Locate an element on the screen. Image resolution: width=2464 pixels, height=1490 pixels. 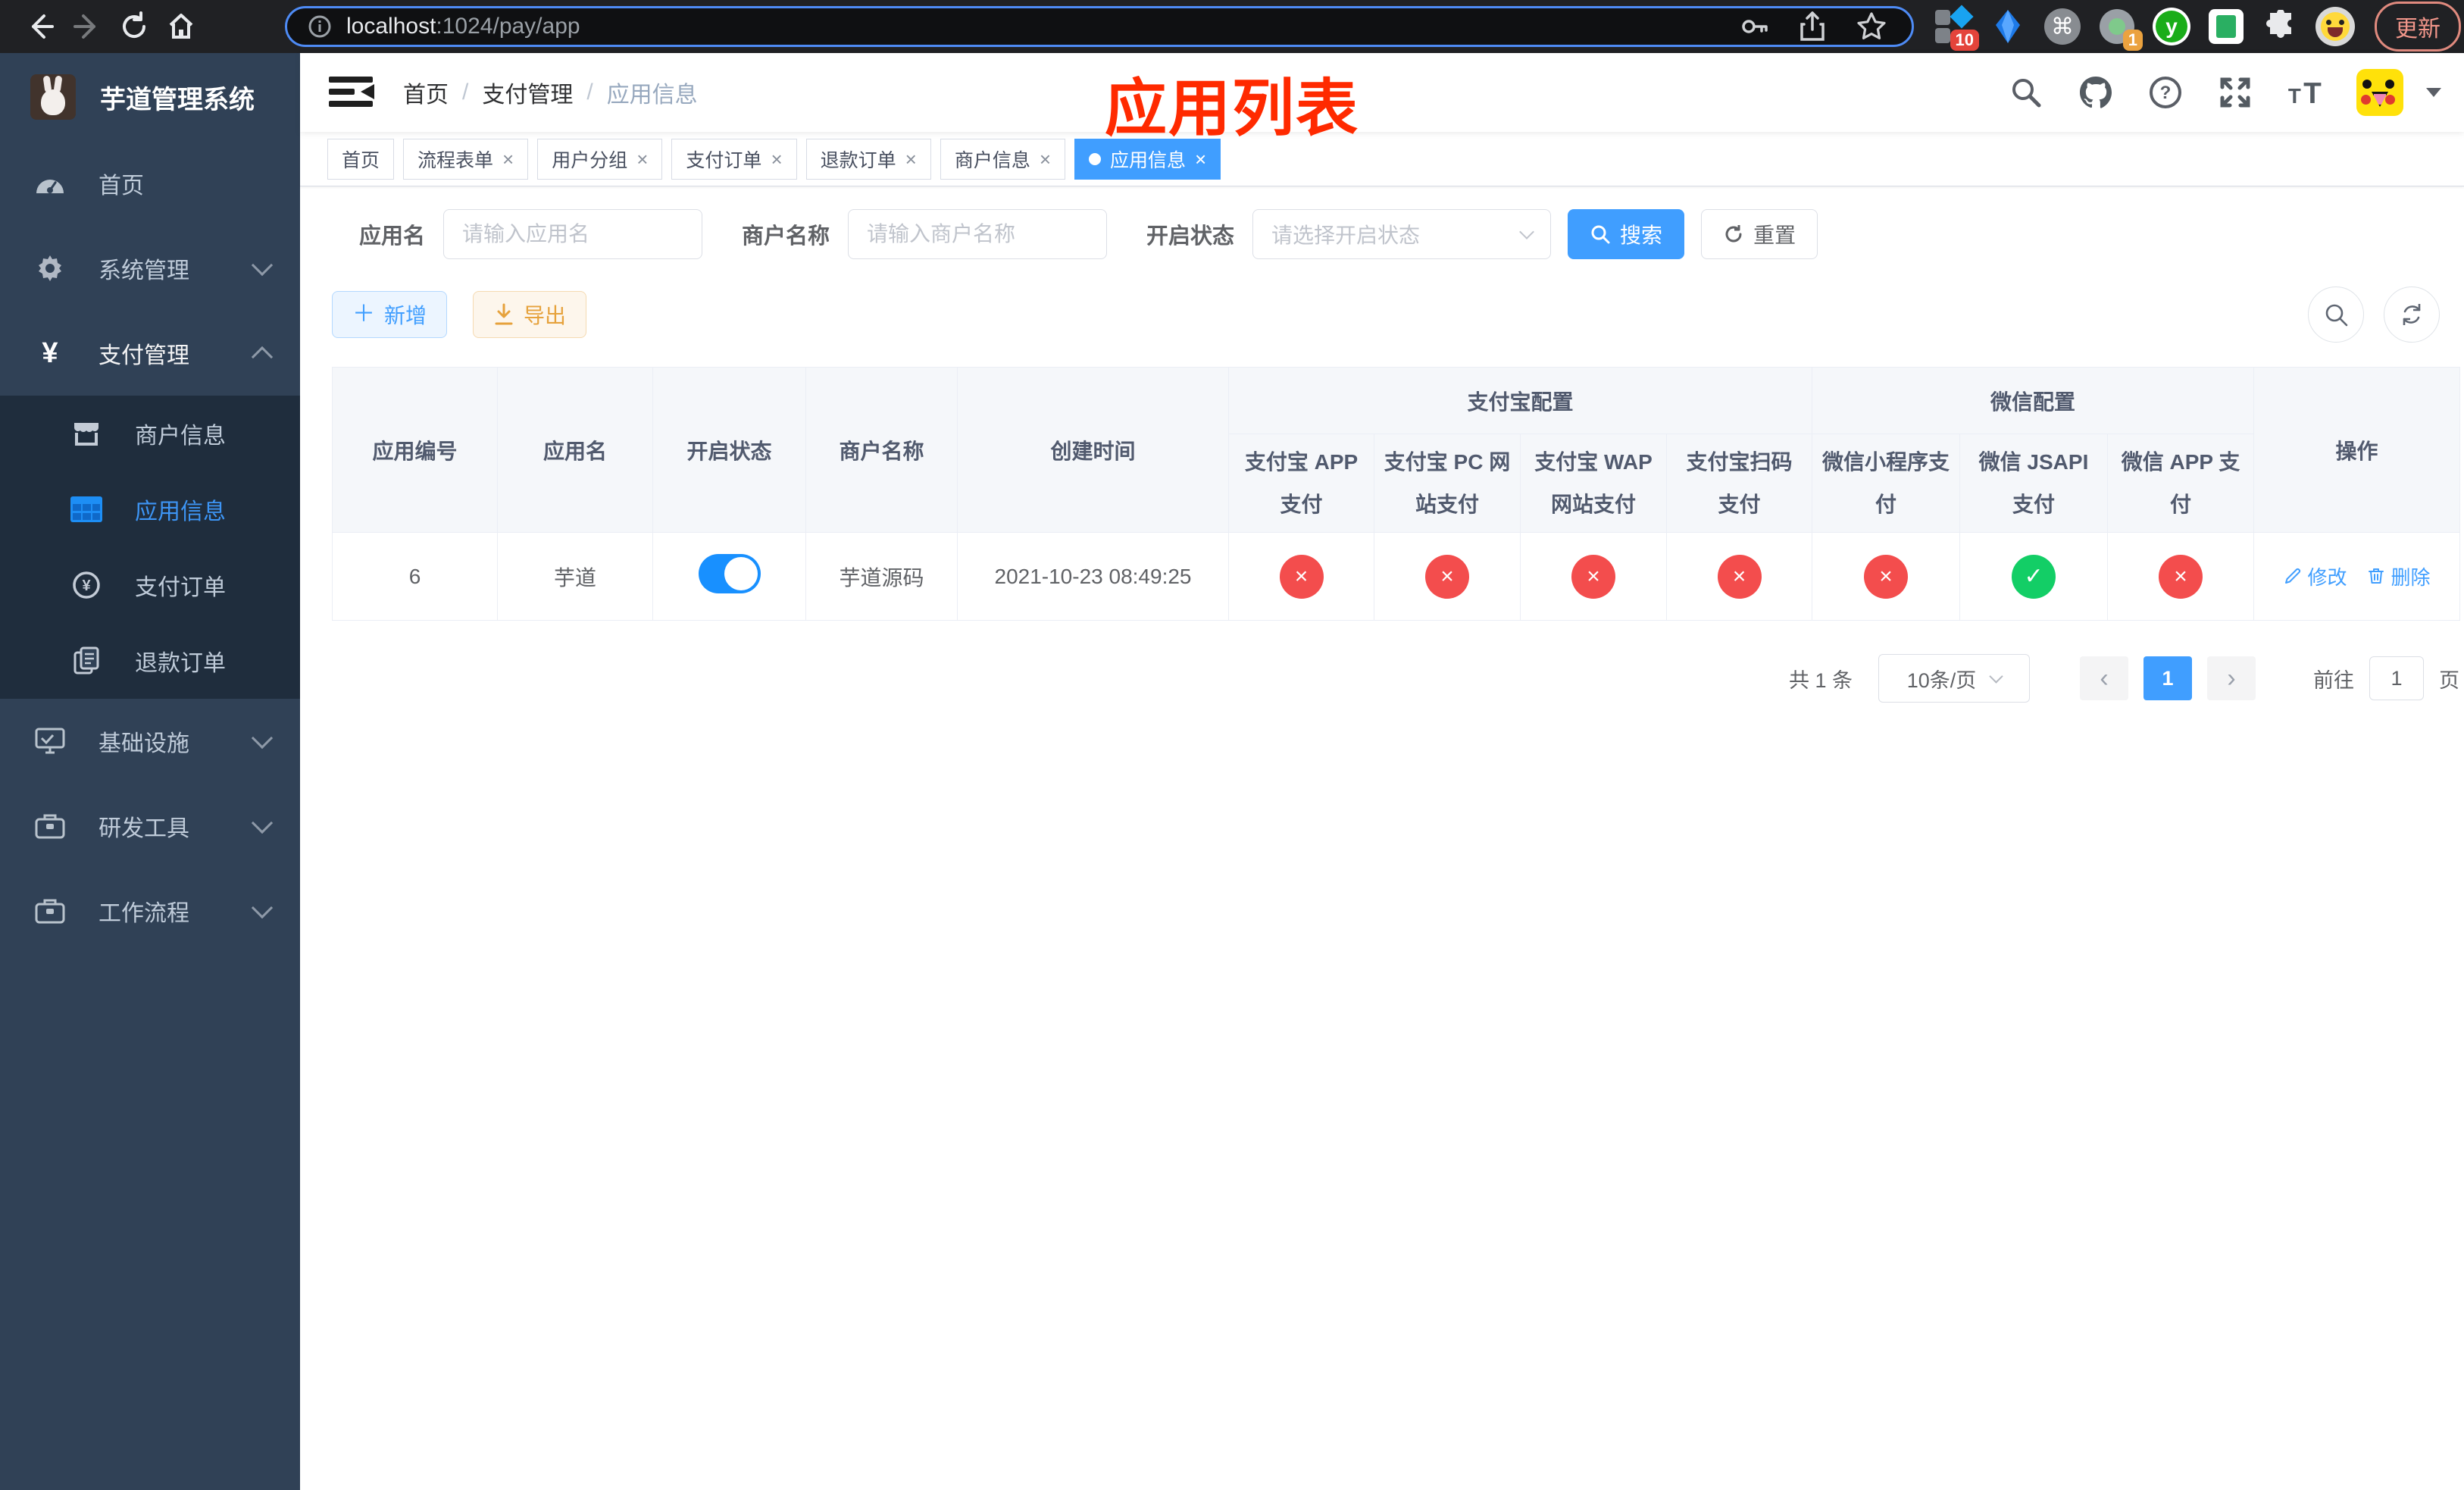
breadcrumb-payment: 支付管理 is located at coordinates (527, 92).